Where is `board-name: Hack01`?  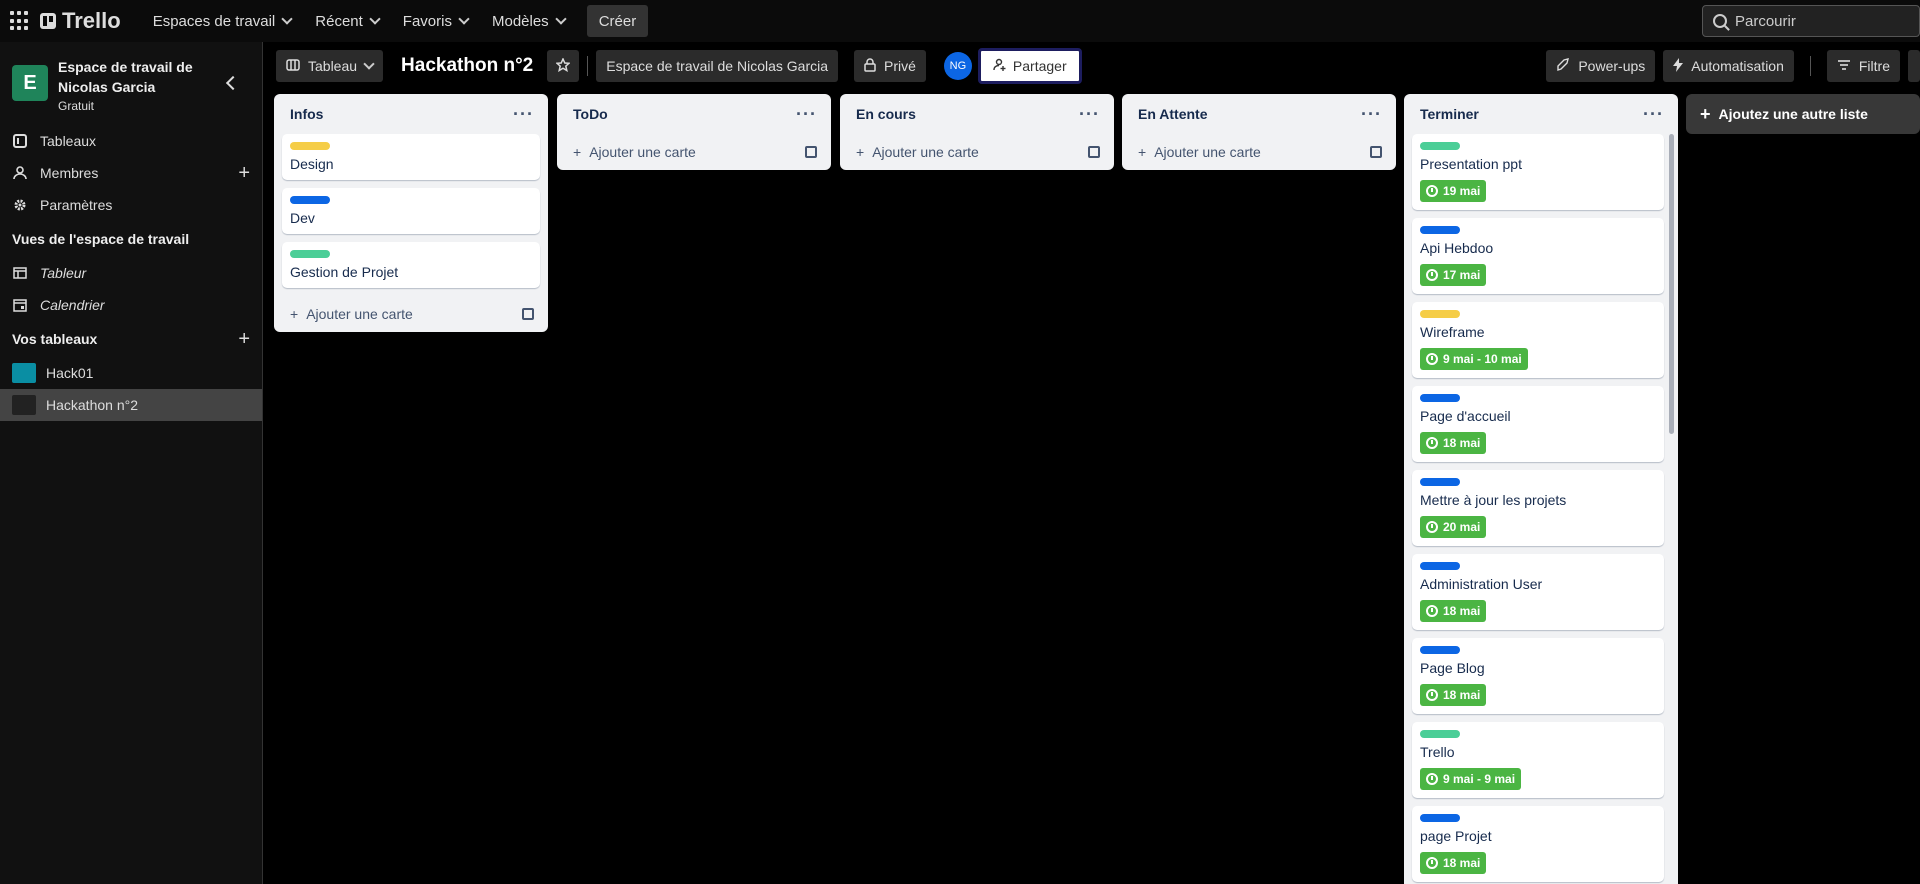
board-name: Hack01 is located at coordinates (70, 373).